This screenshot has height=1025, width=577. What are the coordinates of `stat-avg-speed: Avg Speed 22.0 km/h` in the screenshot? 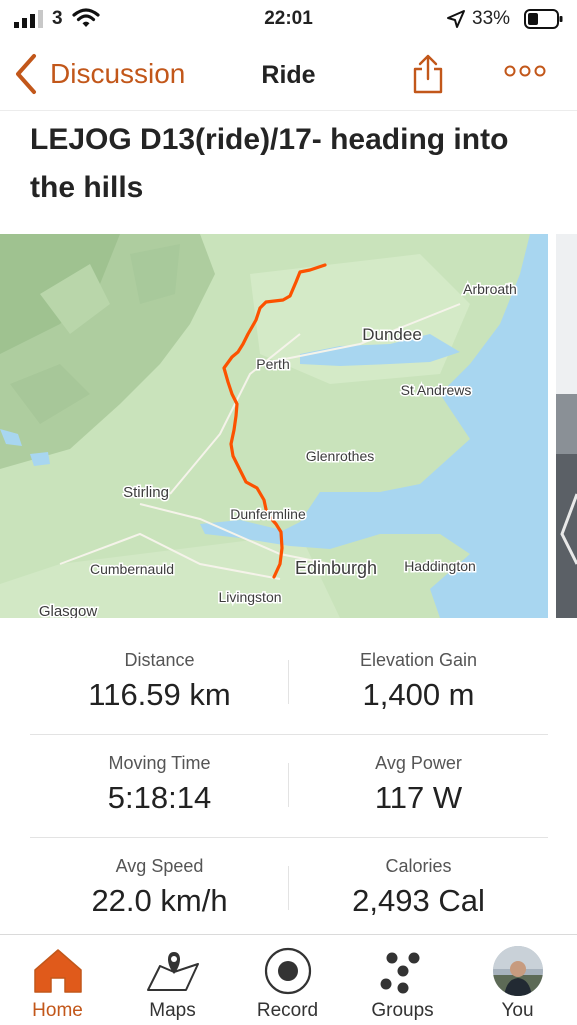 It's located at (159, 887).